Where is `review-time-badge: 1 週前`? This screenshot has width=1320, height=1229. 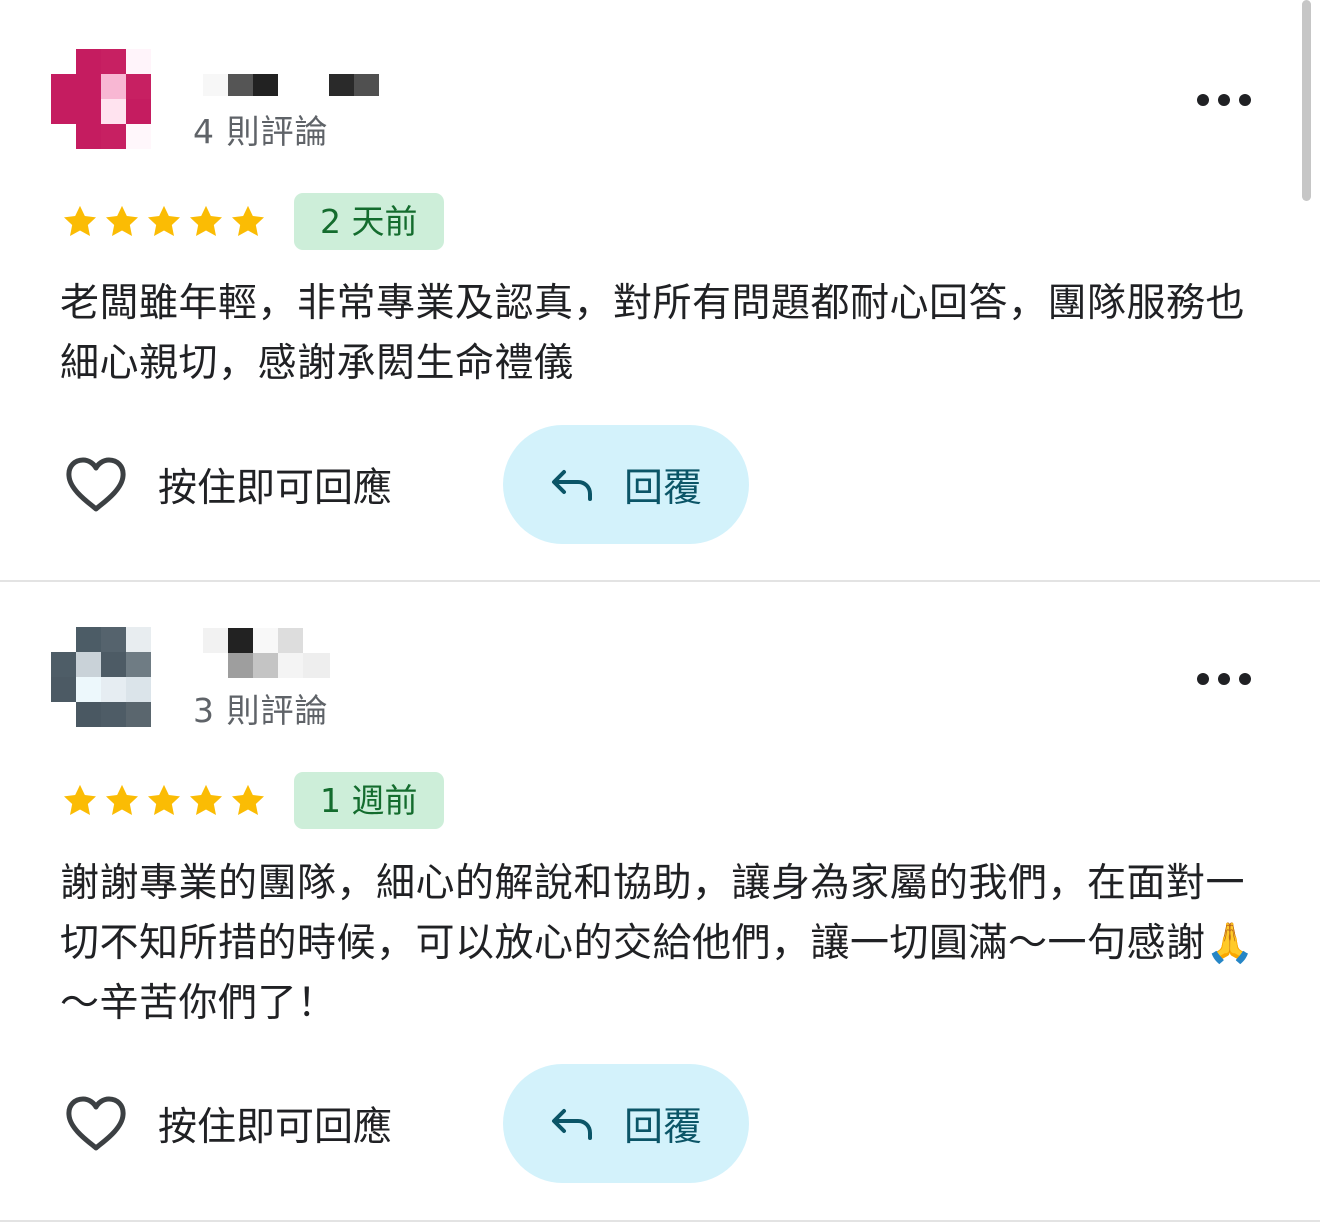 review-time-badge: 1 週前 is located at coordinates (369, 800).